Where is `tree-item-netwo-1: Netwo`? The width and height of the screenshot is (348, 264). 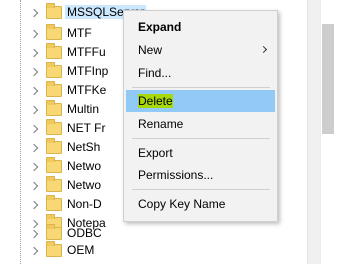
tree-item-netwo-1: Netwo is located at coordinates (60, 167).